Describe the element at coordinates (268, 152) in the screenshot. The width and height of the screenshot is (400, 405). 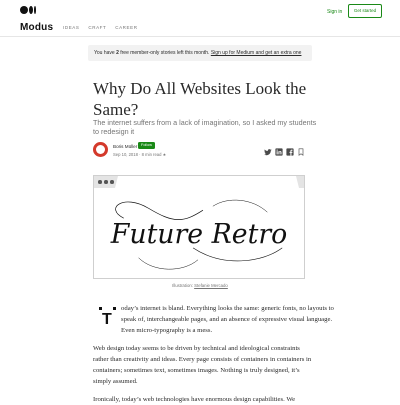
I see `twitter-icon` at that location.